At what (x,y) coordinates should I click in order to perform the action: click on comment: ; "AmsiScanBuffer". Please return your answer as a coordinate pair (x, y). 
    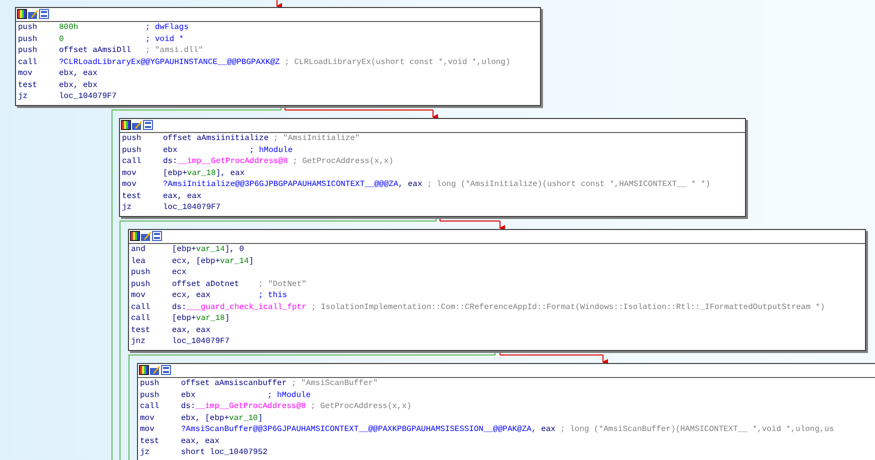
    Looking at the image, I should click on (334, 384).